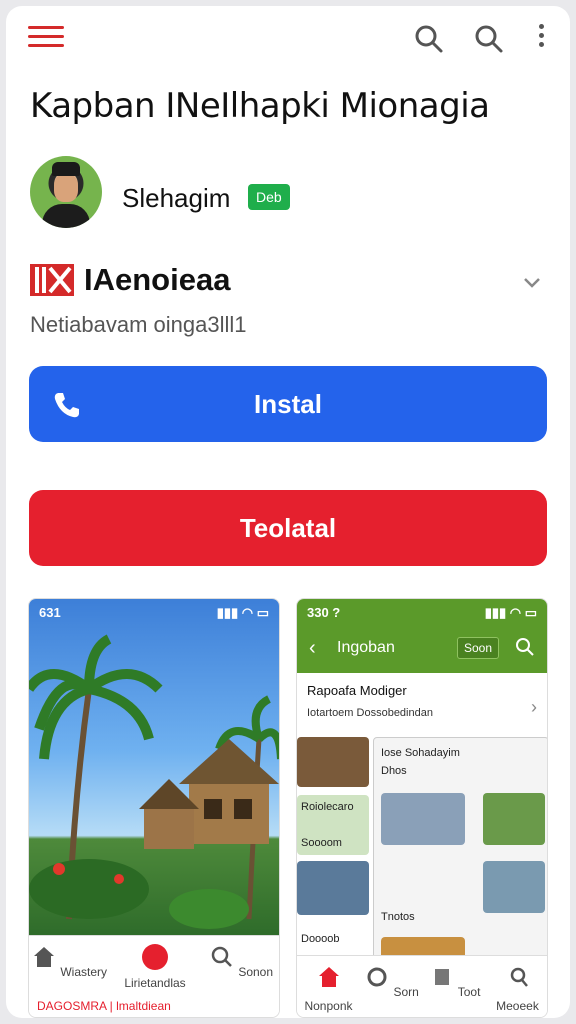  Describe the element at coordinates (357, 690) in the screenshot. I see `list-item-title: Rapoafa Modiger` at that location.